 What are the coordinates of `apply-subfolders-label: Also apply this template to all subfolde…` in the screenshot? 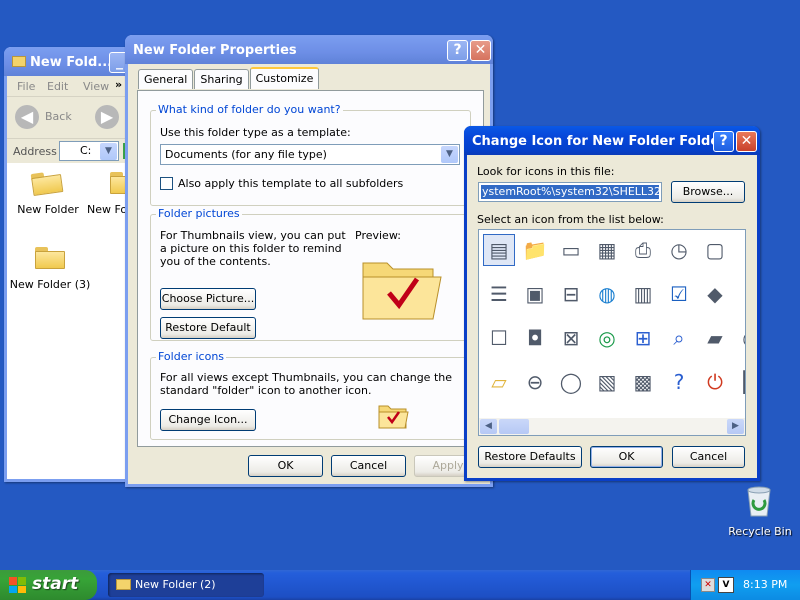 It's located at (290, 183).